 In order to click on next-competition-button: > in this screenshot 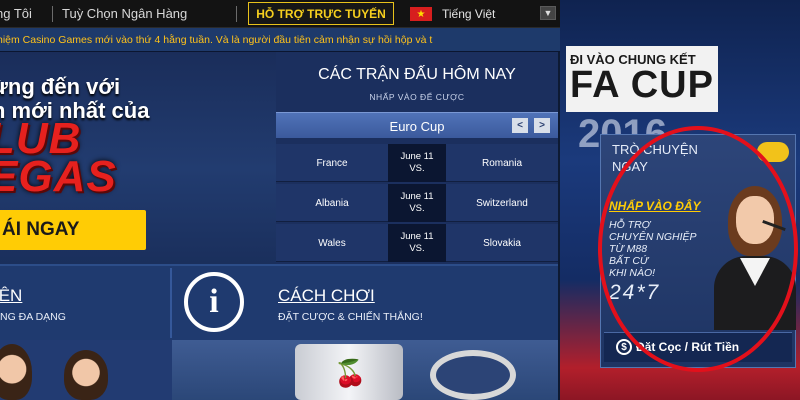, I will do `click(542, 125)`.